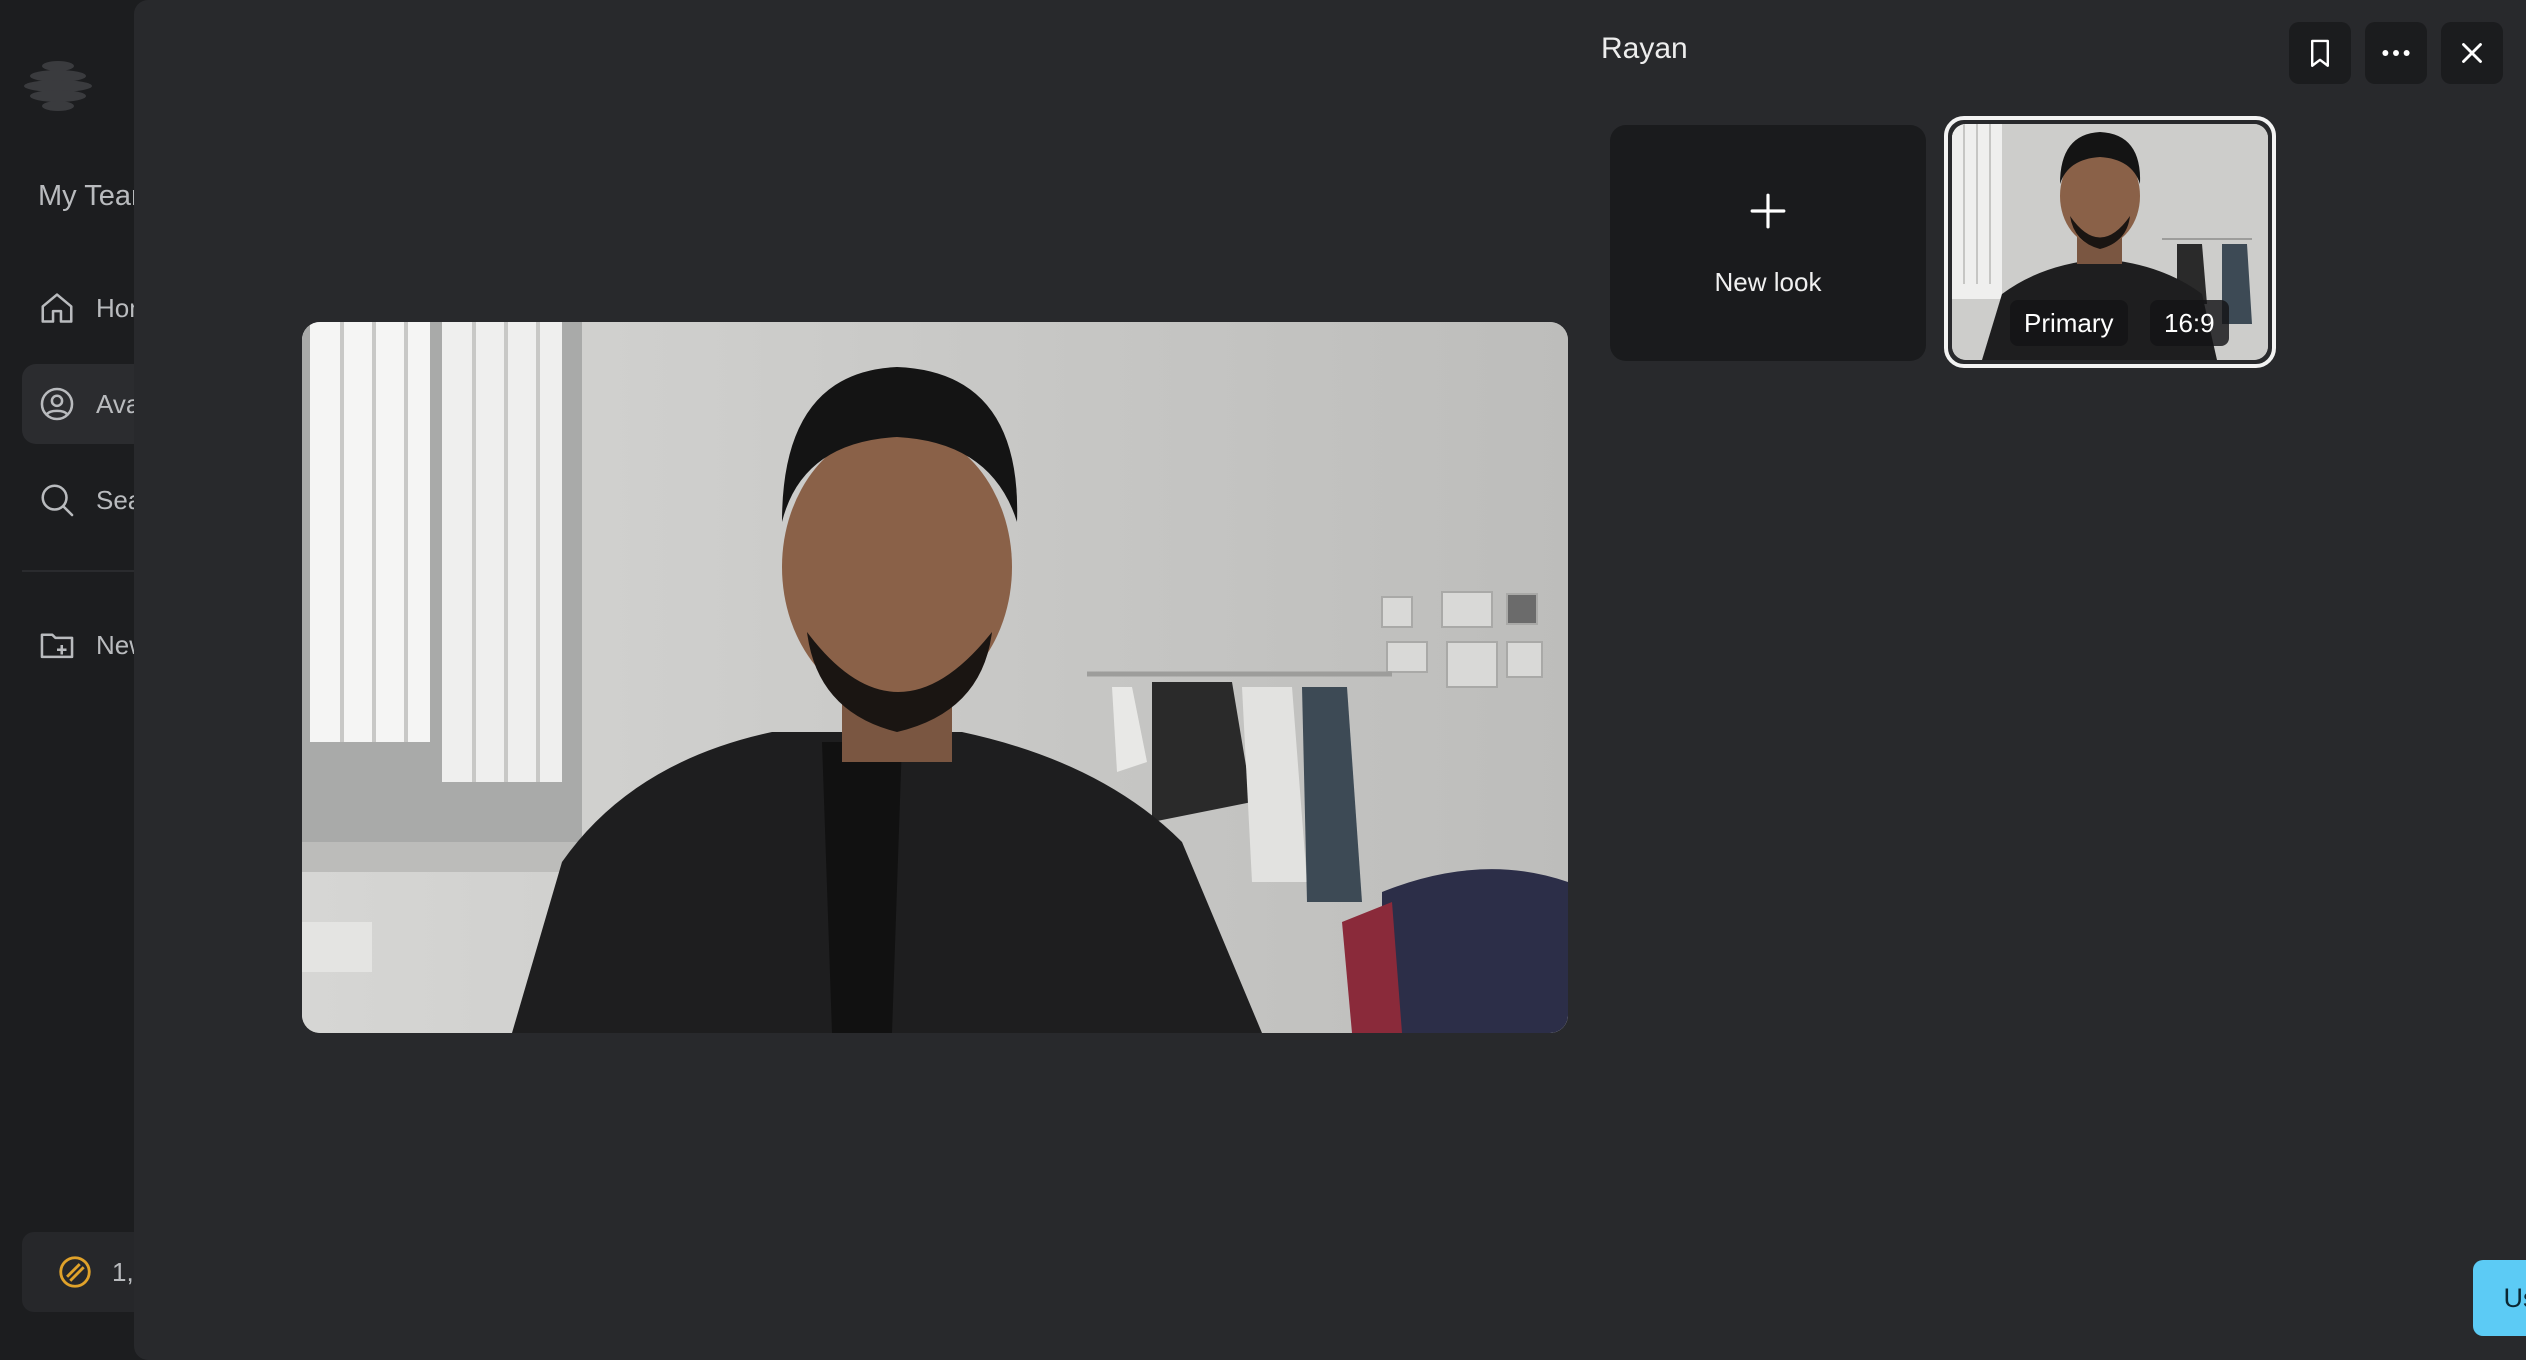  I want to click on use-look-button: Use look, so click(2499, 1298).